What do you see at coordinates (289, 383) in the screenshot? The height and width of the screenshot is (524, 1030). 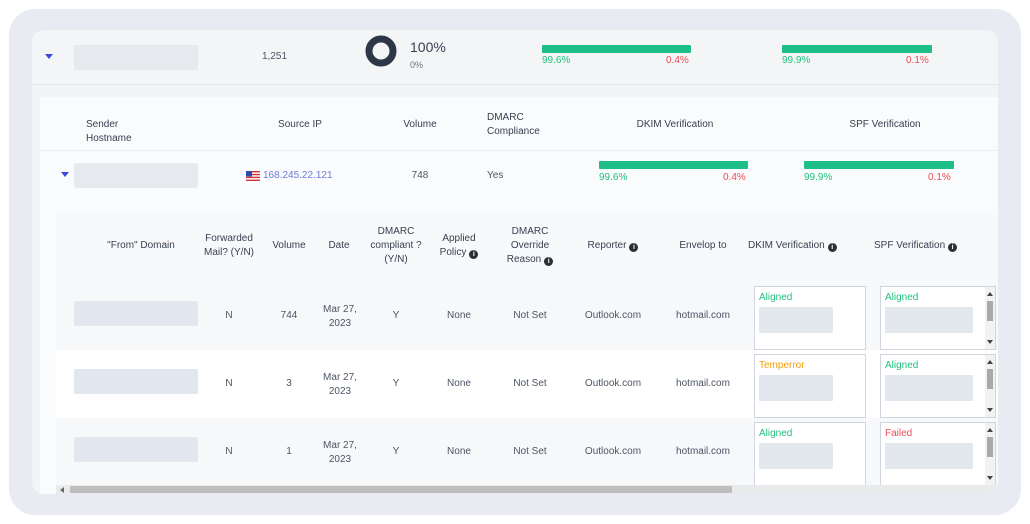 I see `volume-value: 3` at bounding box center [289, 383].